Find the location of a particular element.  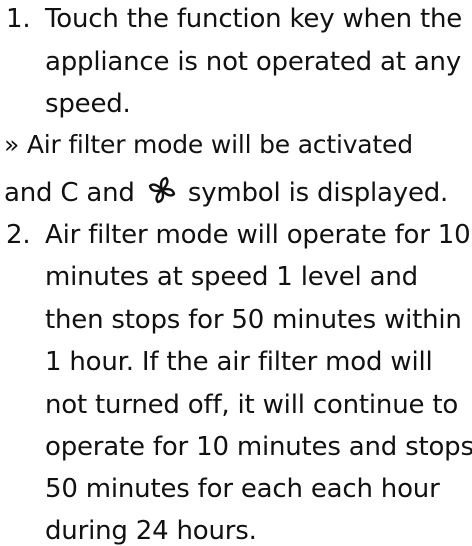

step-2-line-4: 1 hour. If the air filter mod will is located at coordinates (239, 362).